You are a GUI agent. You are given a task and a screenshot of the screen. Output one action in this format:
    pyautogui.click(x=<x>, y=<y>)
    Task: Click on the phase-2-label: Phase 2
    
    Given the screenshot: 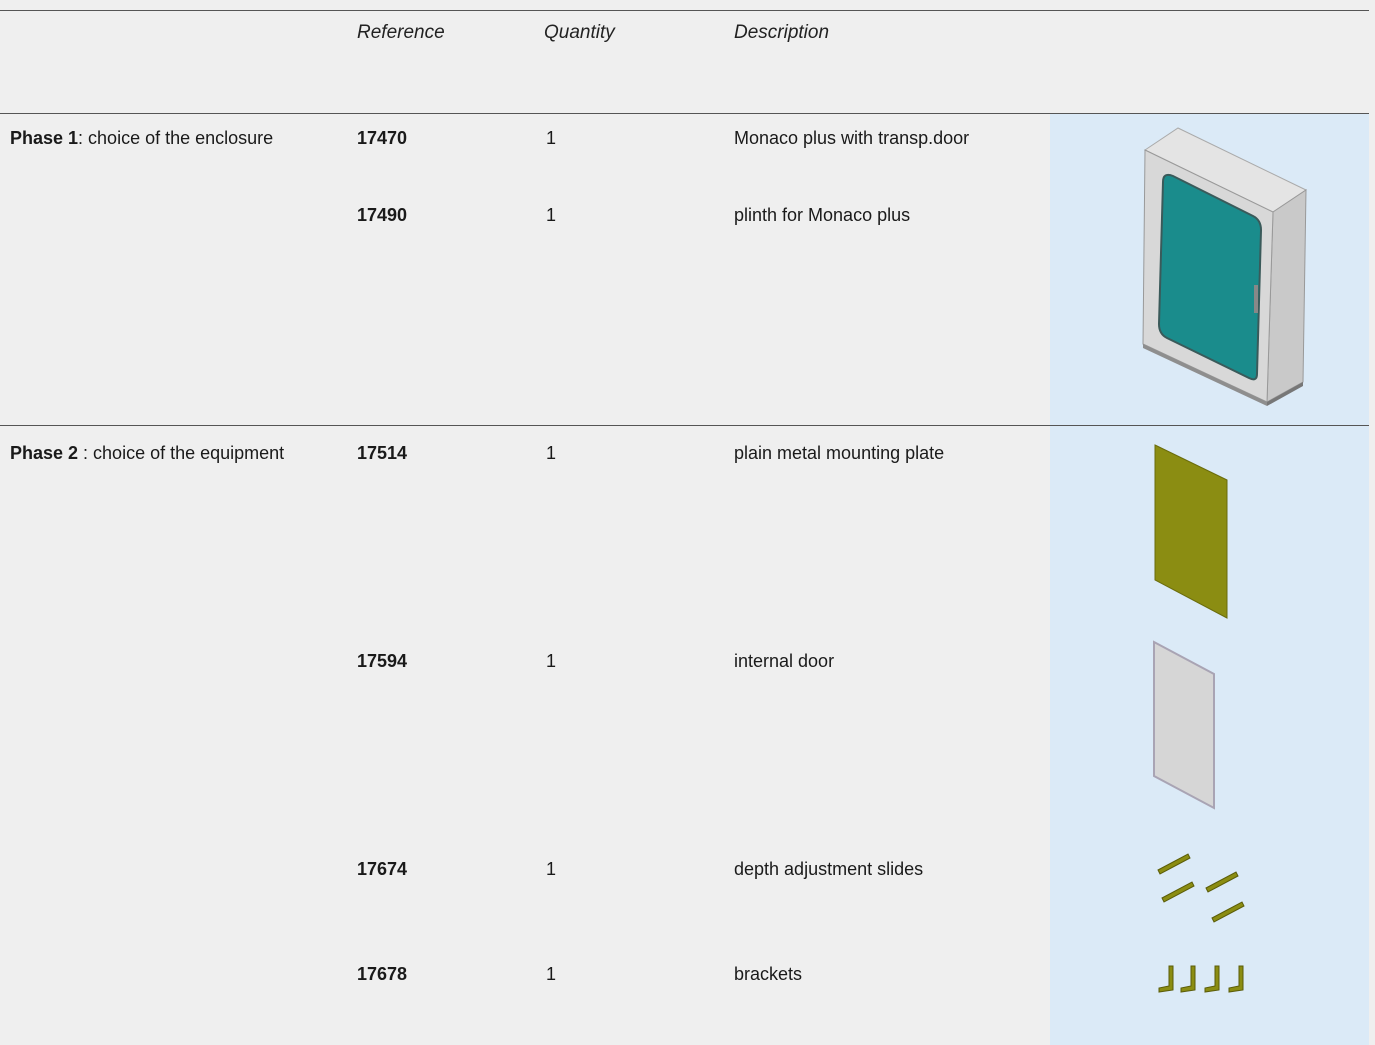 What is the action you would take?
    pyautogui.click(x=44, y=453)
    